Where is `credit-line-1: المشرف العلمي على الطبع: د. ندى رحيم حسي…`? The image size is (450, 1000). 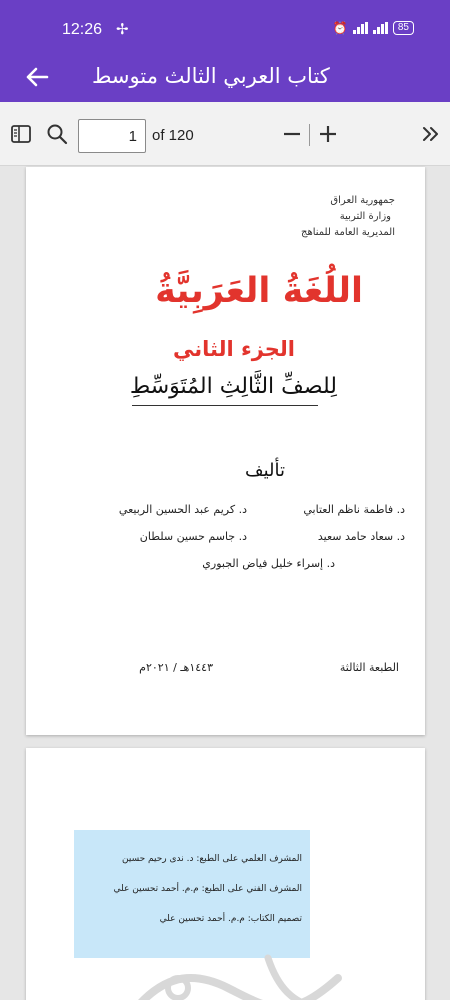
credit-line-1: المشرف العلمي على الطبع: د. ندى رحيم حسي… is located at coordinates (212, 859).